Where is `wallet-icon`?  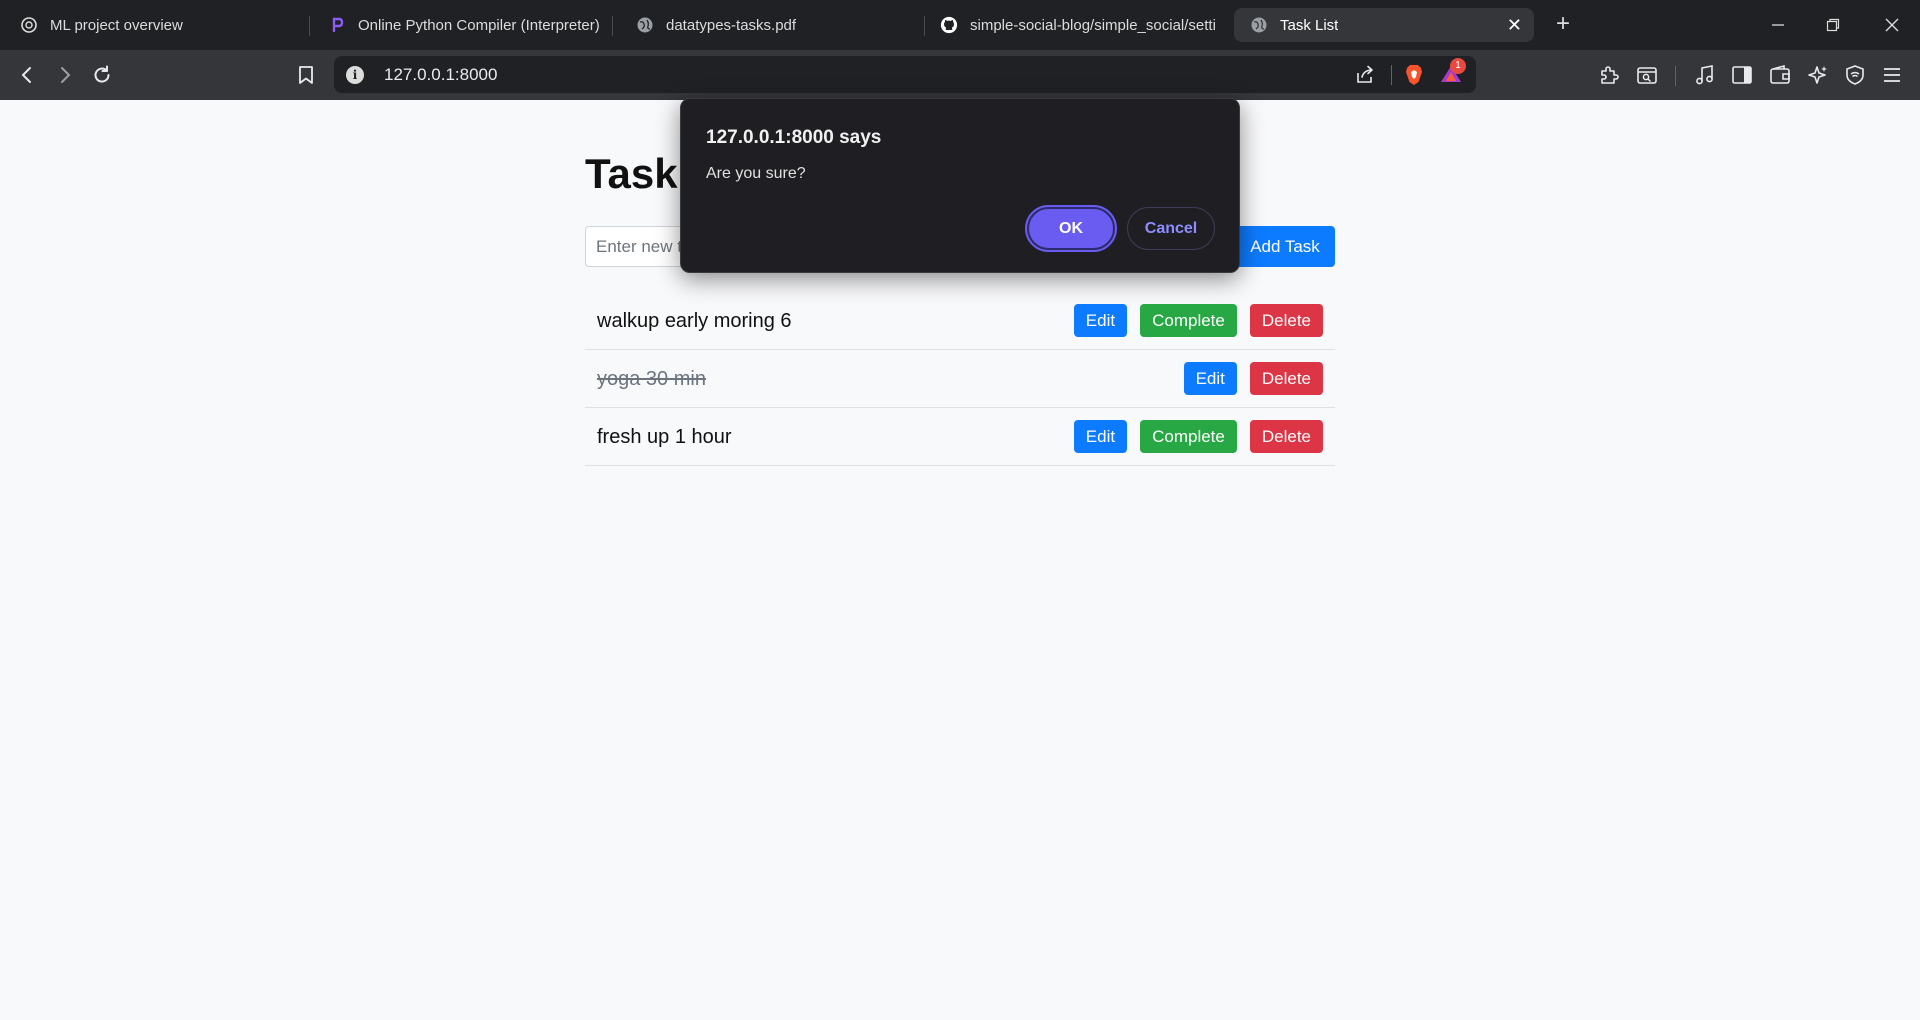 wallet-icon is located at coordinates (1780, 75).